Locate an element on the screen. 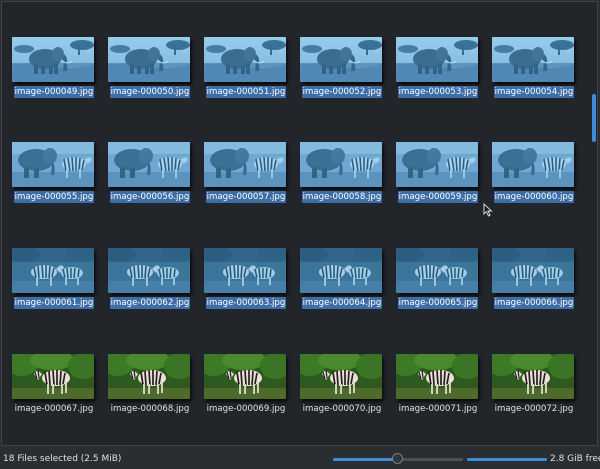 The width and height of the screenshot is (600, 469). file-item: image-000057.jpg is located at coordinates (242, 179).